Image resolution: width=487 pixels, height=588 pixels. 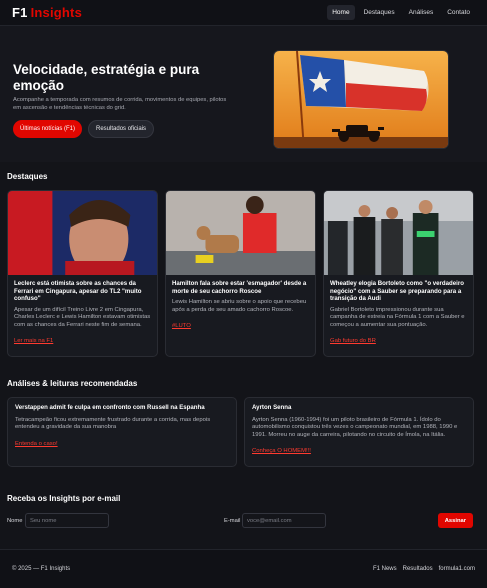 I want to click on subscribe-button: Assinar, so click(x=455, y=520).